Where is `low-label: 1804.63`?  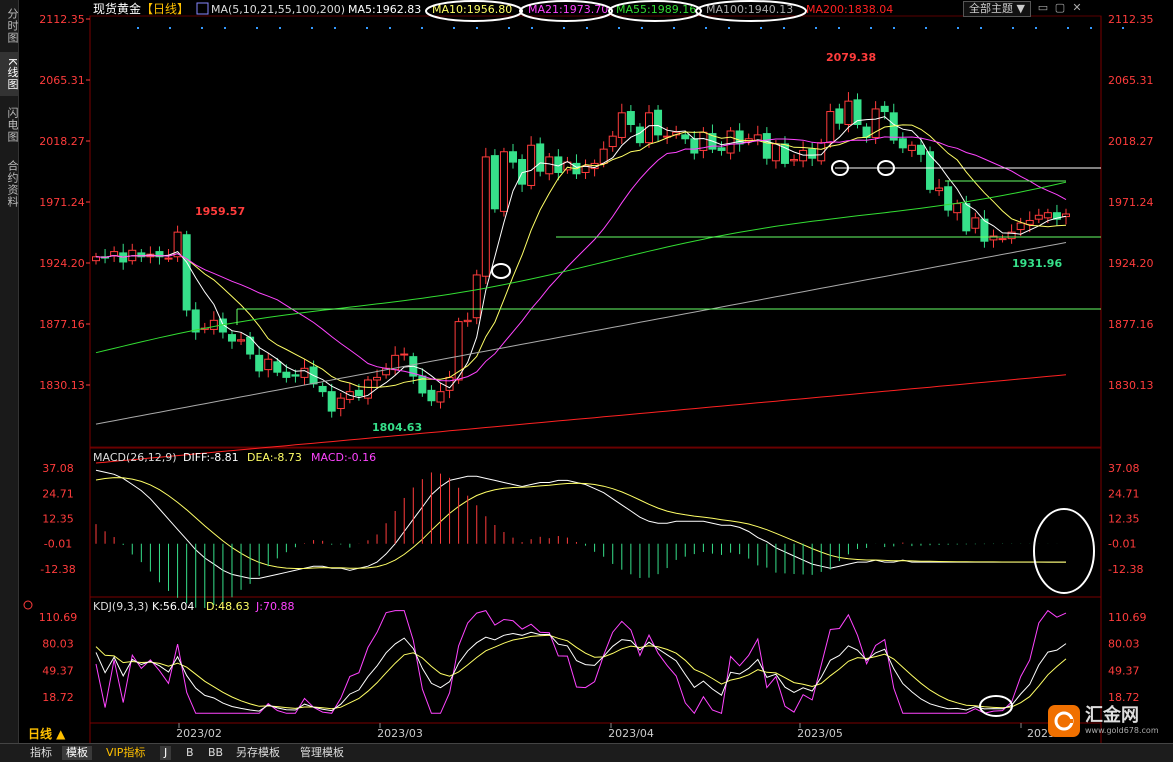
low-label: 1804.63 is located at coordinates (397, 427).